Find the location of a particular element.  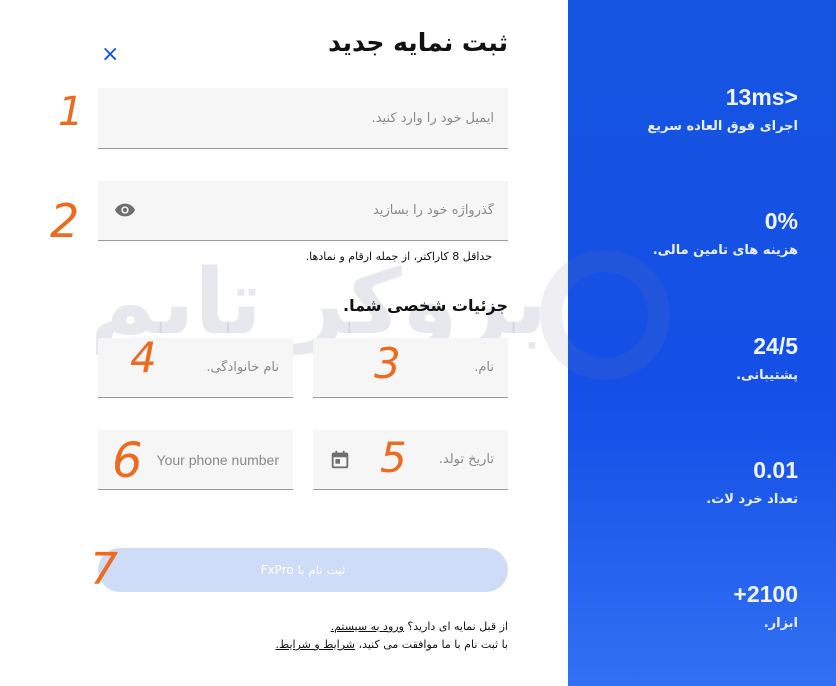

phone-field is located at coordinates (195, 460).